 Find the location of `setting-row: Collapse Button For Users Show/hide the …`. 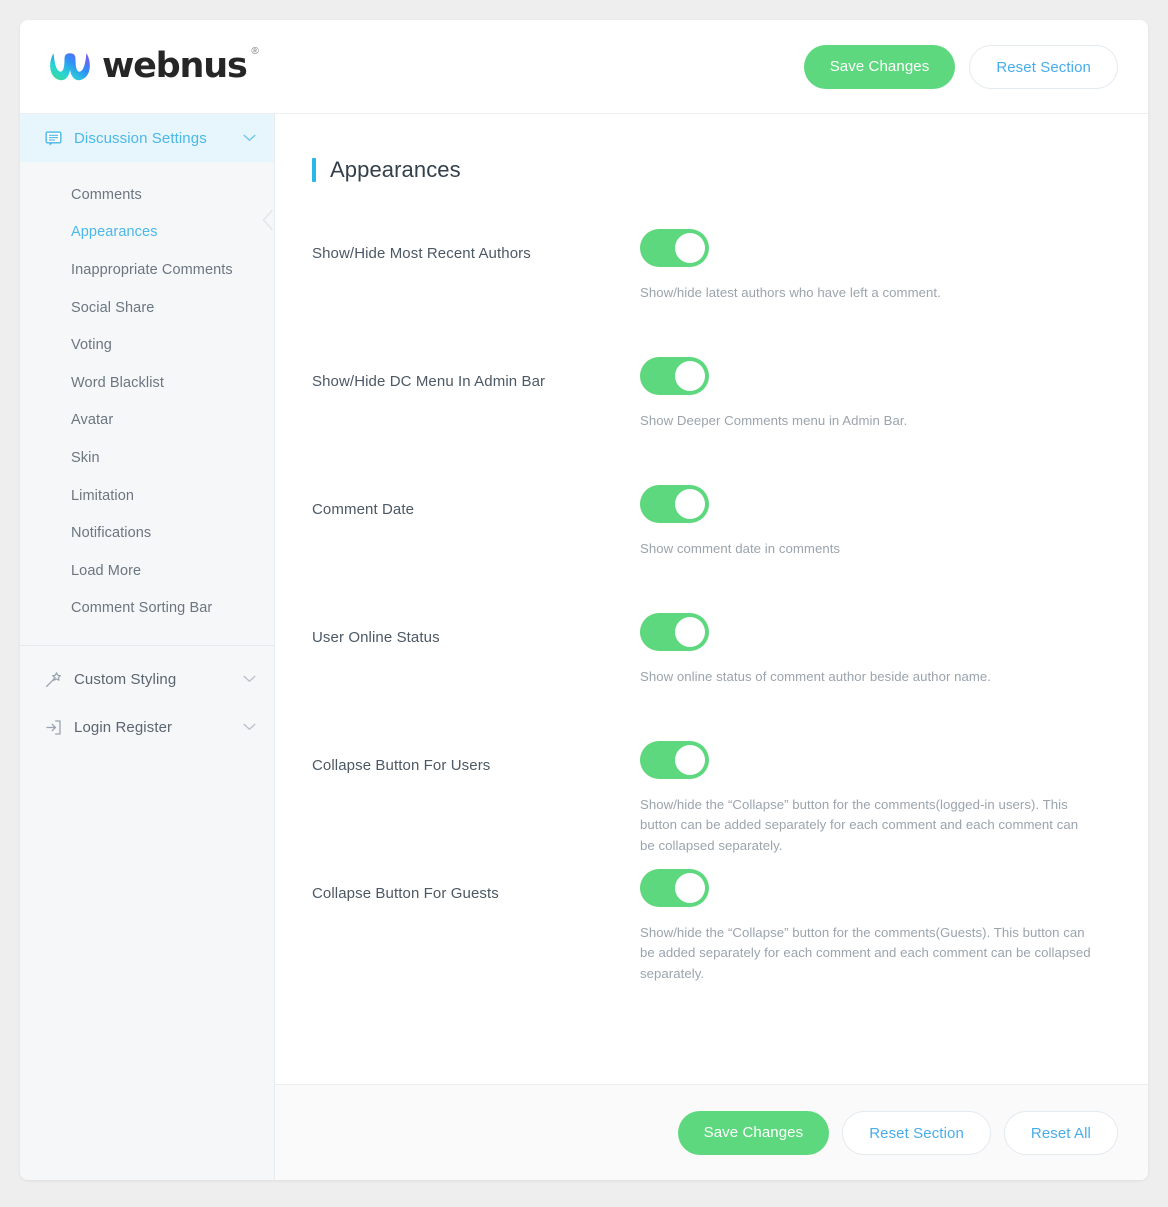

setting-row: Collapse Button For Users Show/hide the … is located at coordinates (710, 802).